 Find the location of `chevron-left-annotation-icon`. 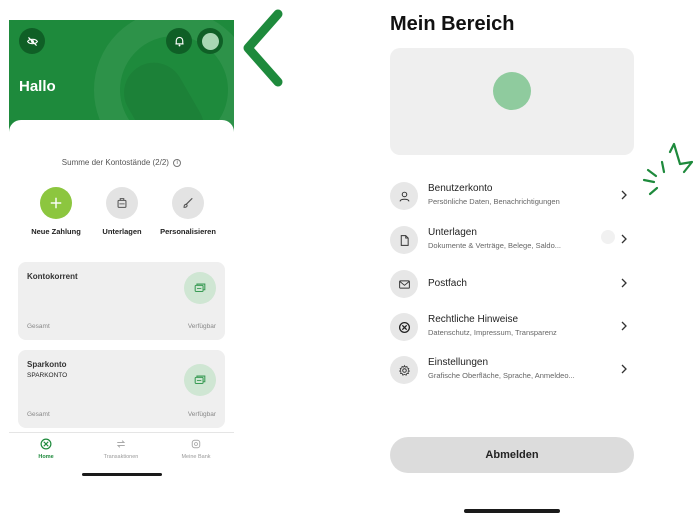

chevron-left-annotation-icon is located at coordinates (263, 48).